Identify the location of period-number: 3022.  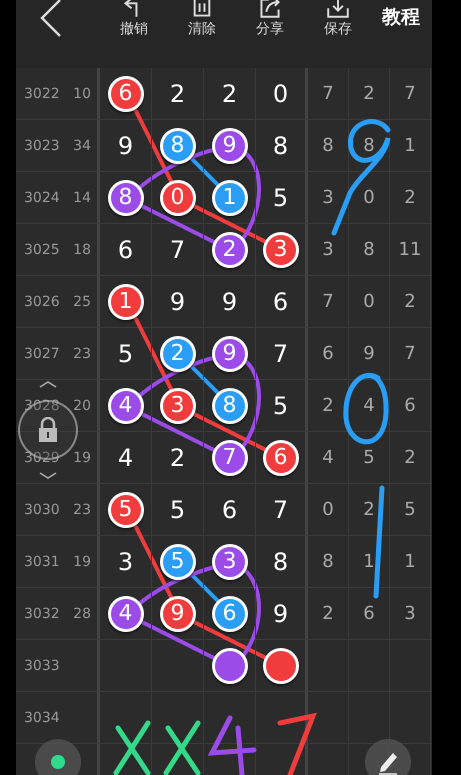
(42, 94).